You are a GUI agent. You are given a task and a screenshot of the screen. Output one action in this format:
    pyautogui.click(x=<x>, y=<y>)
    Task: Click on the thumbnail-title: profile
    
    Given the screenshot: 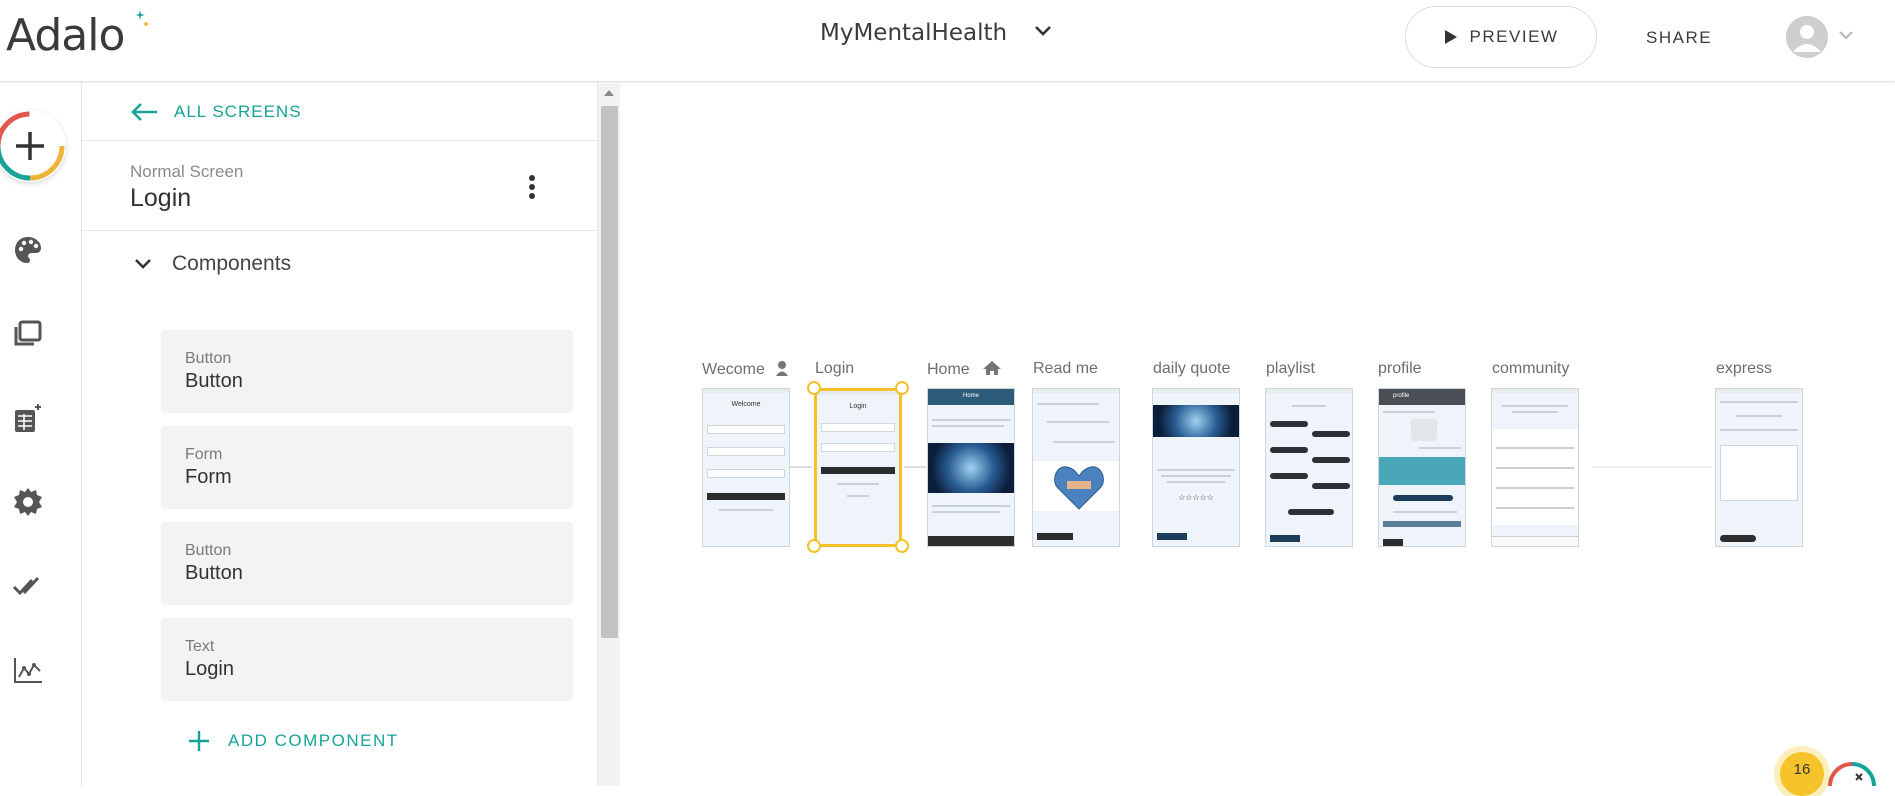 What is the action you would take?
    pyautogui.click(x=1401, y=396)
    